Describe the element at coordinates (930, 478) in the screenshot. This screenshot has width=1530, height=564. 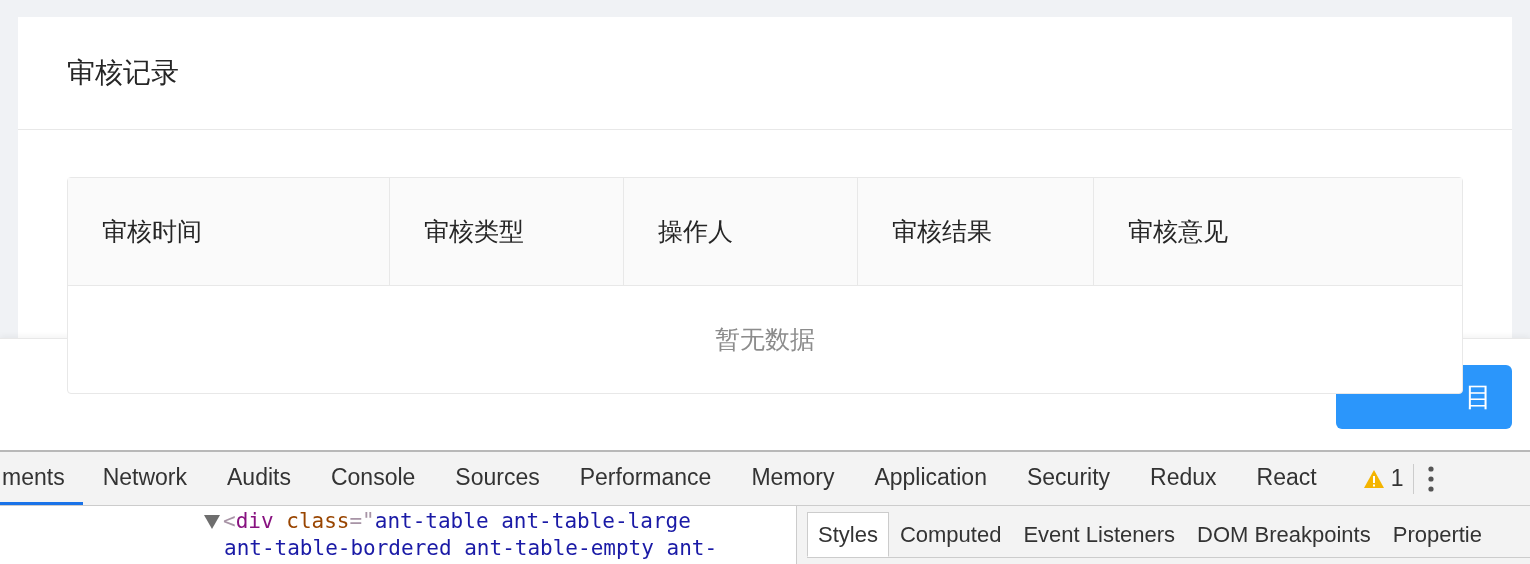
I see `devtools-tab: Application` at that location.